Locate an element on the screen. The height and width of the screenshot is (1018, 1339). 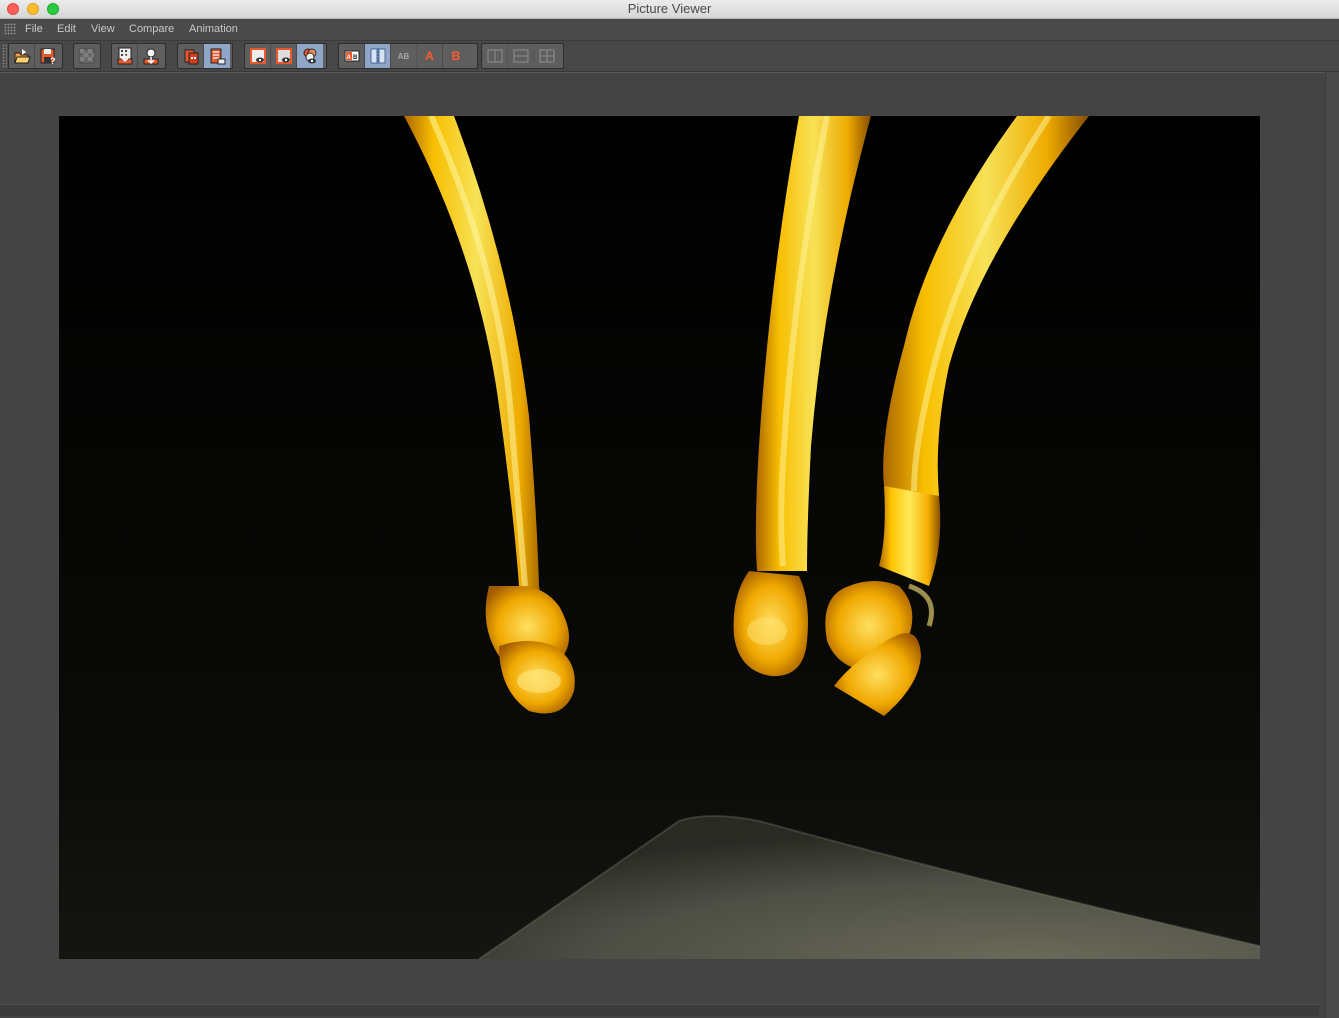
frame-group is located at coordinates (138, 56).